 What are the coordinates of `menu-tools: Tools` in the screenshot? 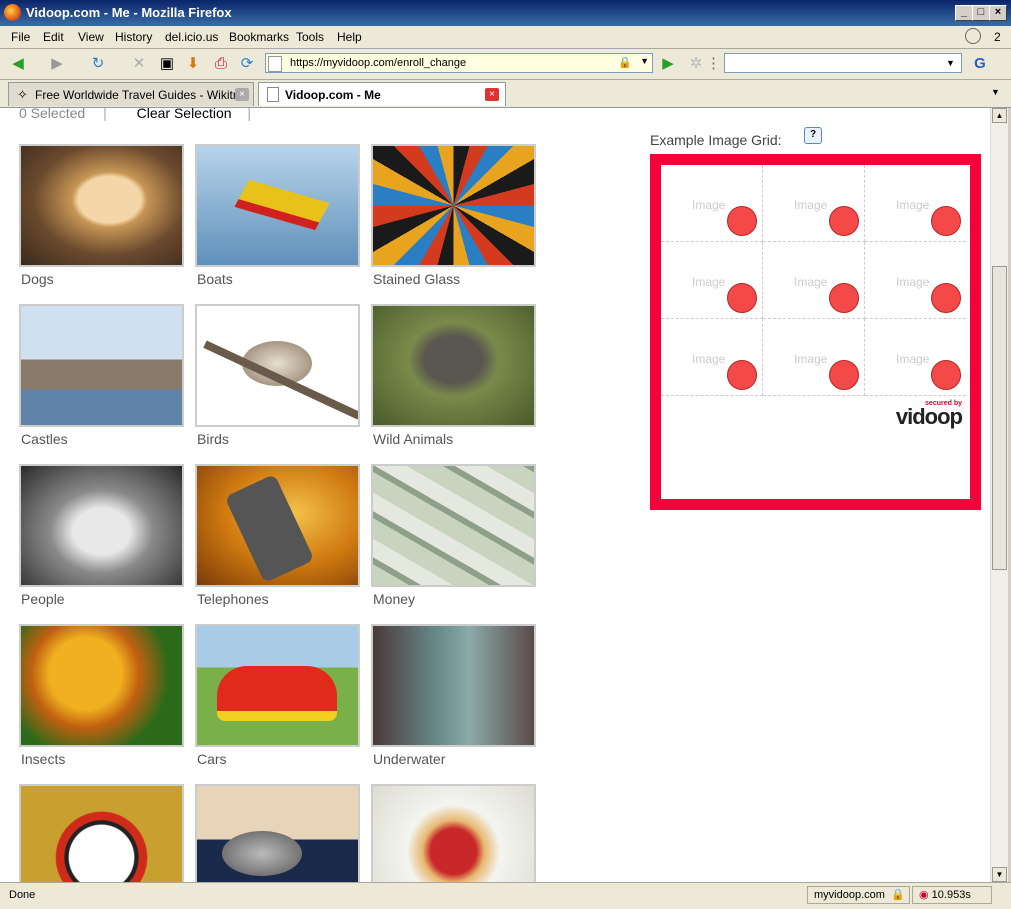 It's located at (310, 37).